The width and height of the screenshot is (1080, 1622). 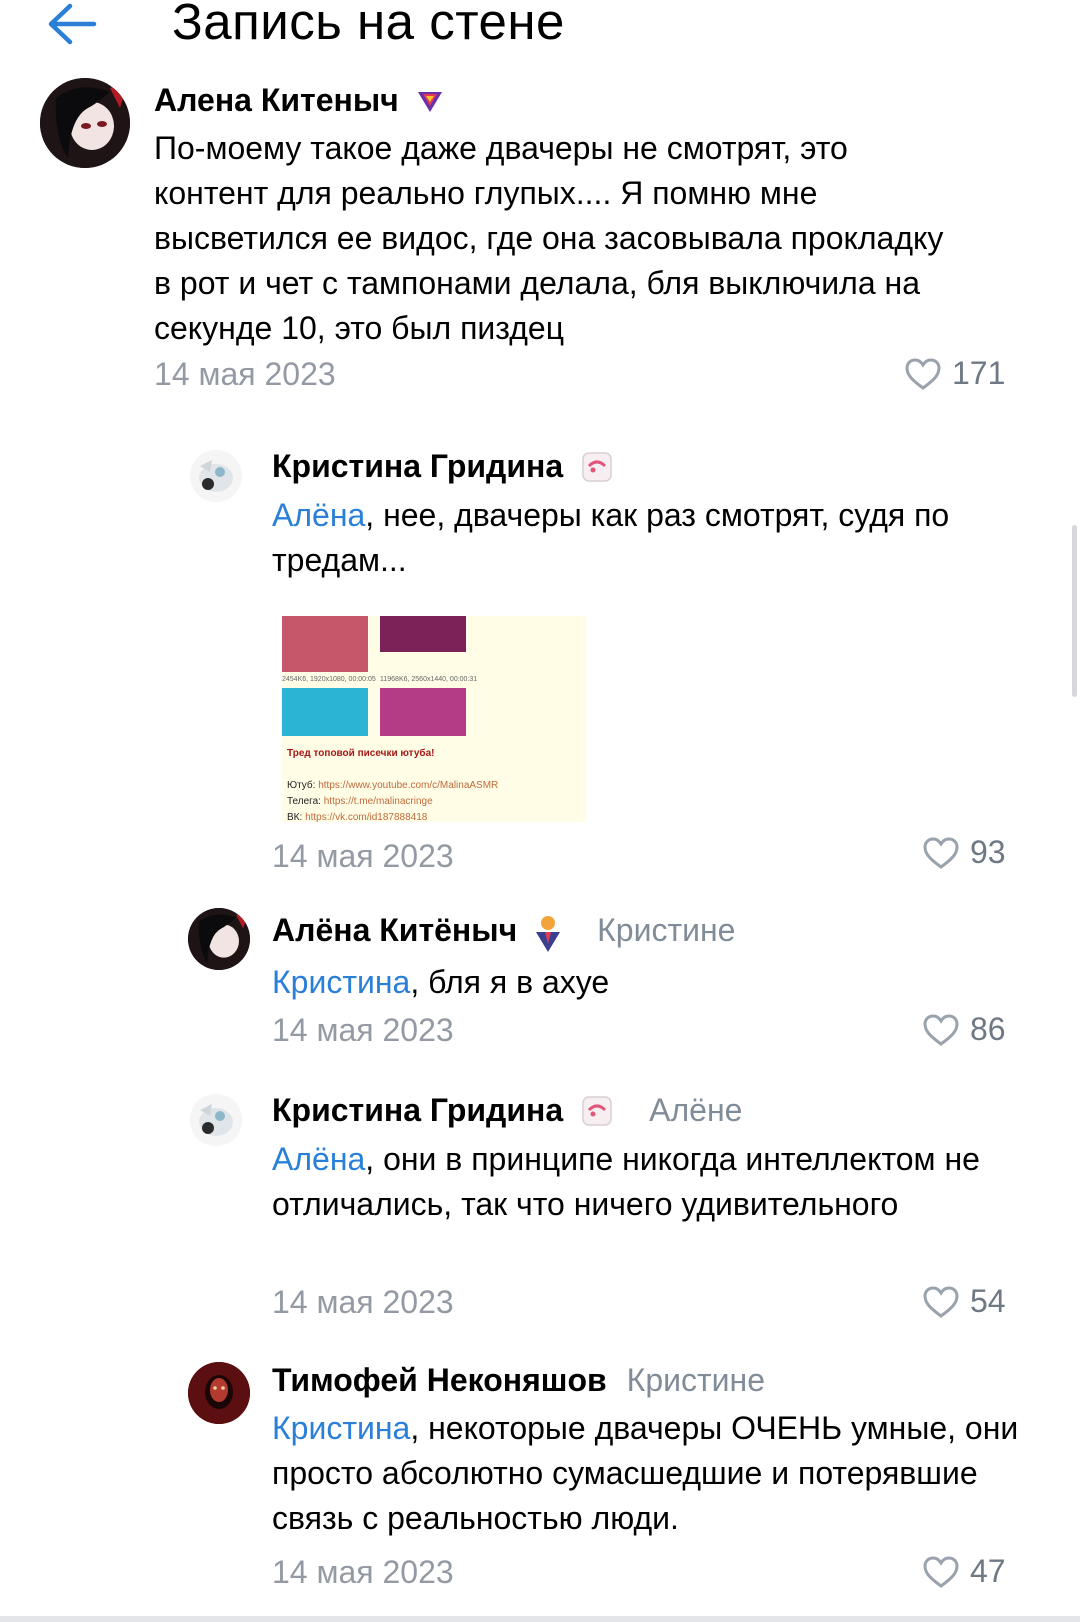 What do you see at coordinates (964, 1301) in the screenshot?
I see `like-button: 54` at bounding box center [964, 1301].